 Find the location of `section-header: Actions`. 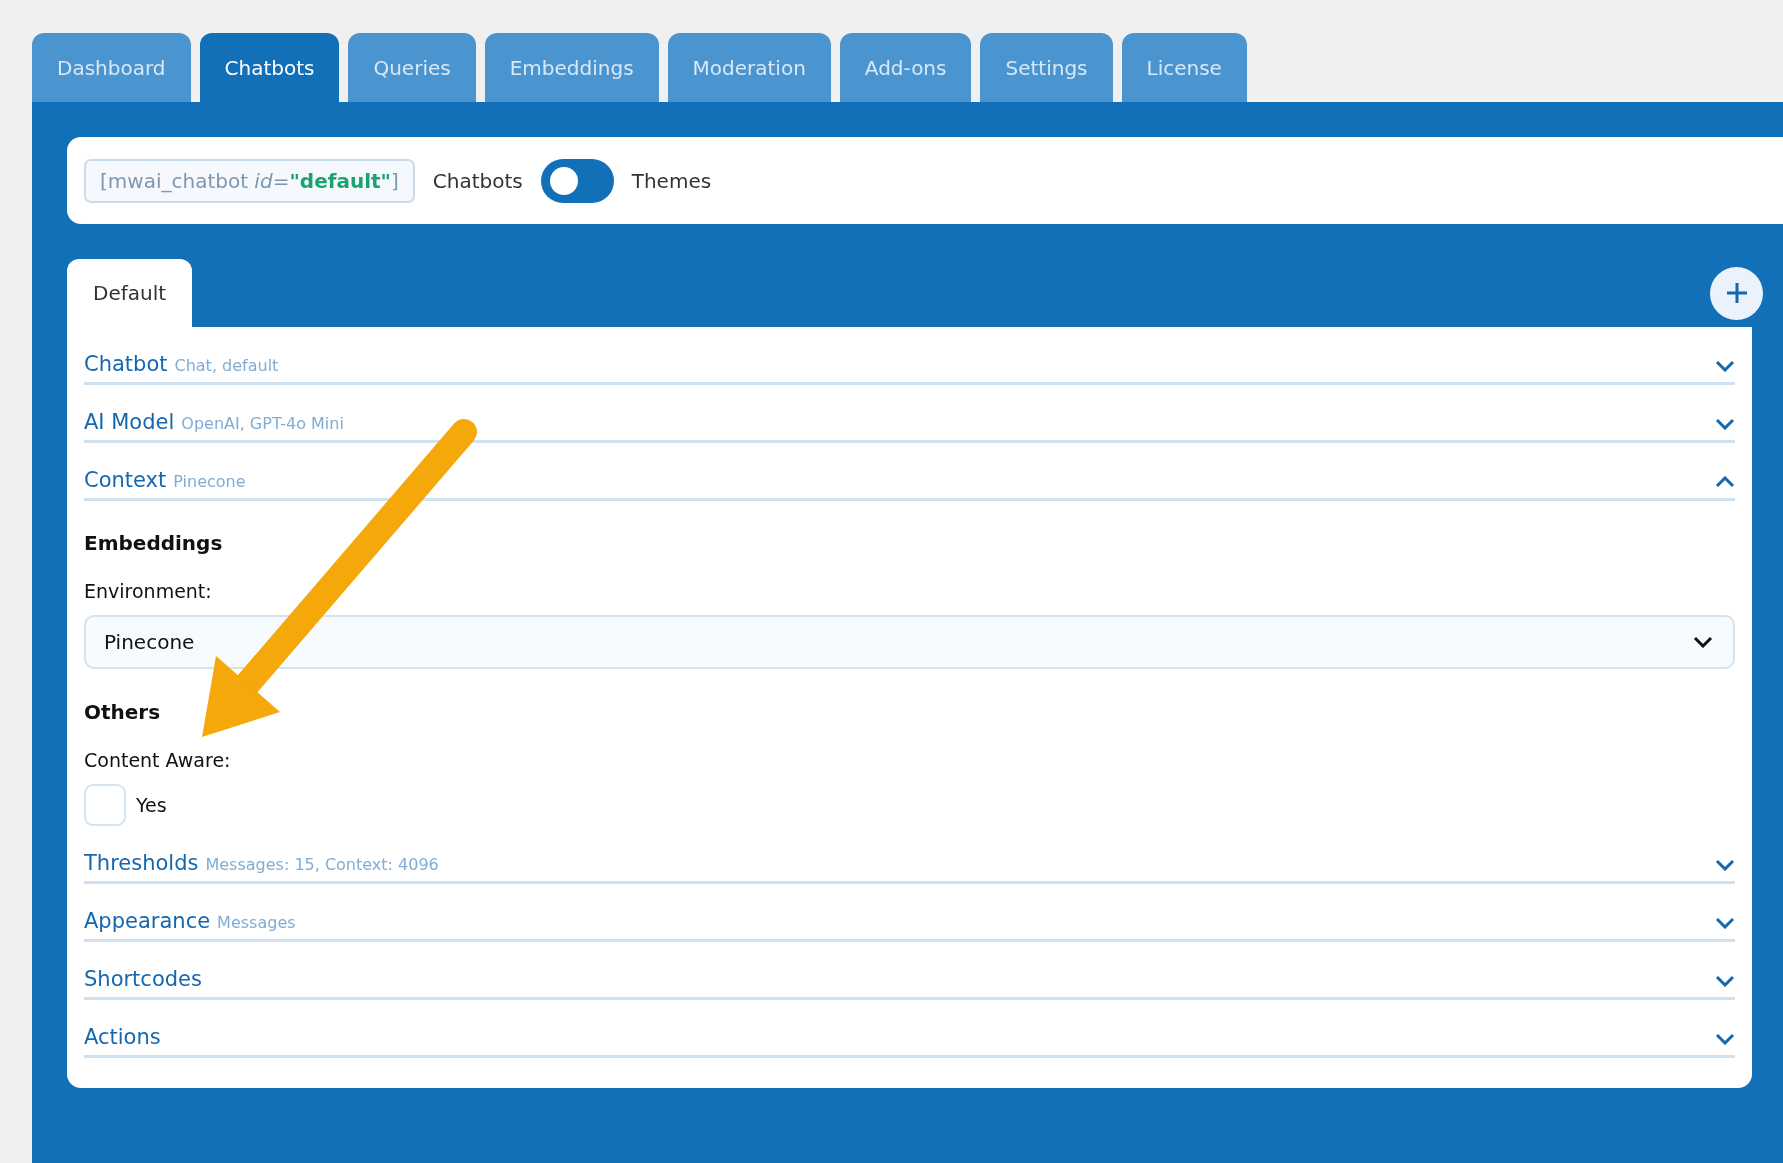

section-header: Actions is located at coordinates (909, 1029).